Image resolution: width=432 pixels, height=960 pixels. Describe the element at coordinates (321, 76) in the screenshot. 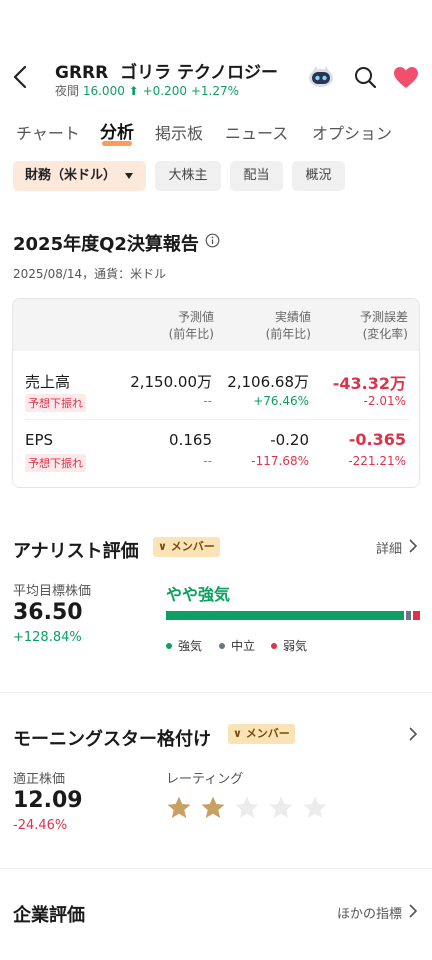

I see `robot-assistant-icon` at that location.